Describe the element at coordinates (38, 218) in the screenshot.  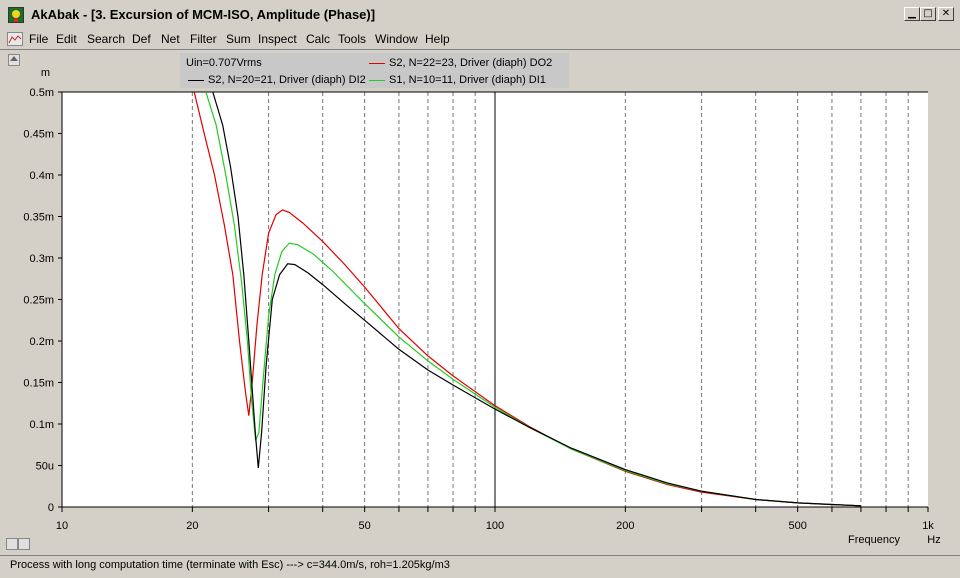
I see `y-tick-label: 0.35m` at that location.